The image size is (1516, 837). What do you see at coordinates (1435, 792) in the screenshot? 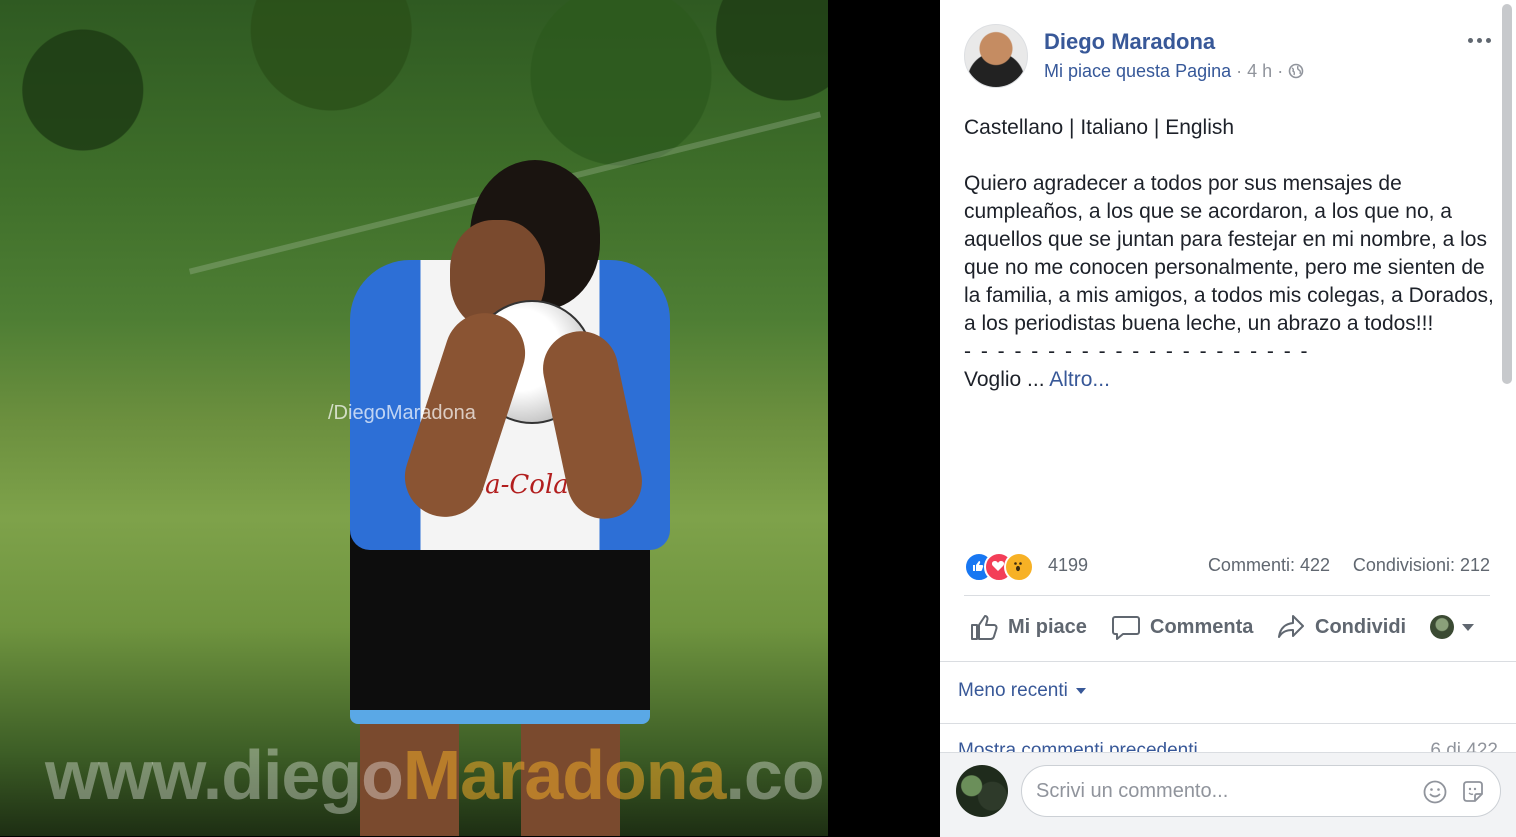
I see `emoji-icon` at bounding box center [1435, 792].